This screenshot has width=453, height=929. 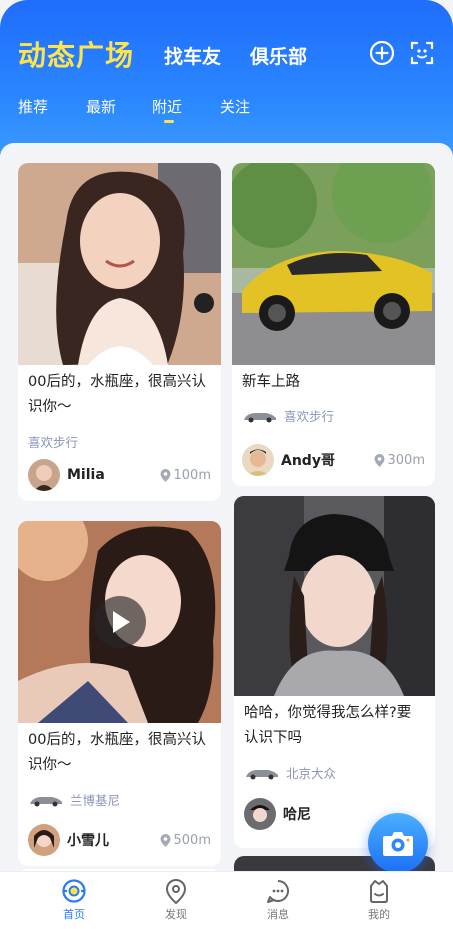 What do you see at coordinates (406, 460) in the screenshot?
I see `distance-value: 300m` at bounding box center [406, 460].